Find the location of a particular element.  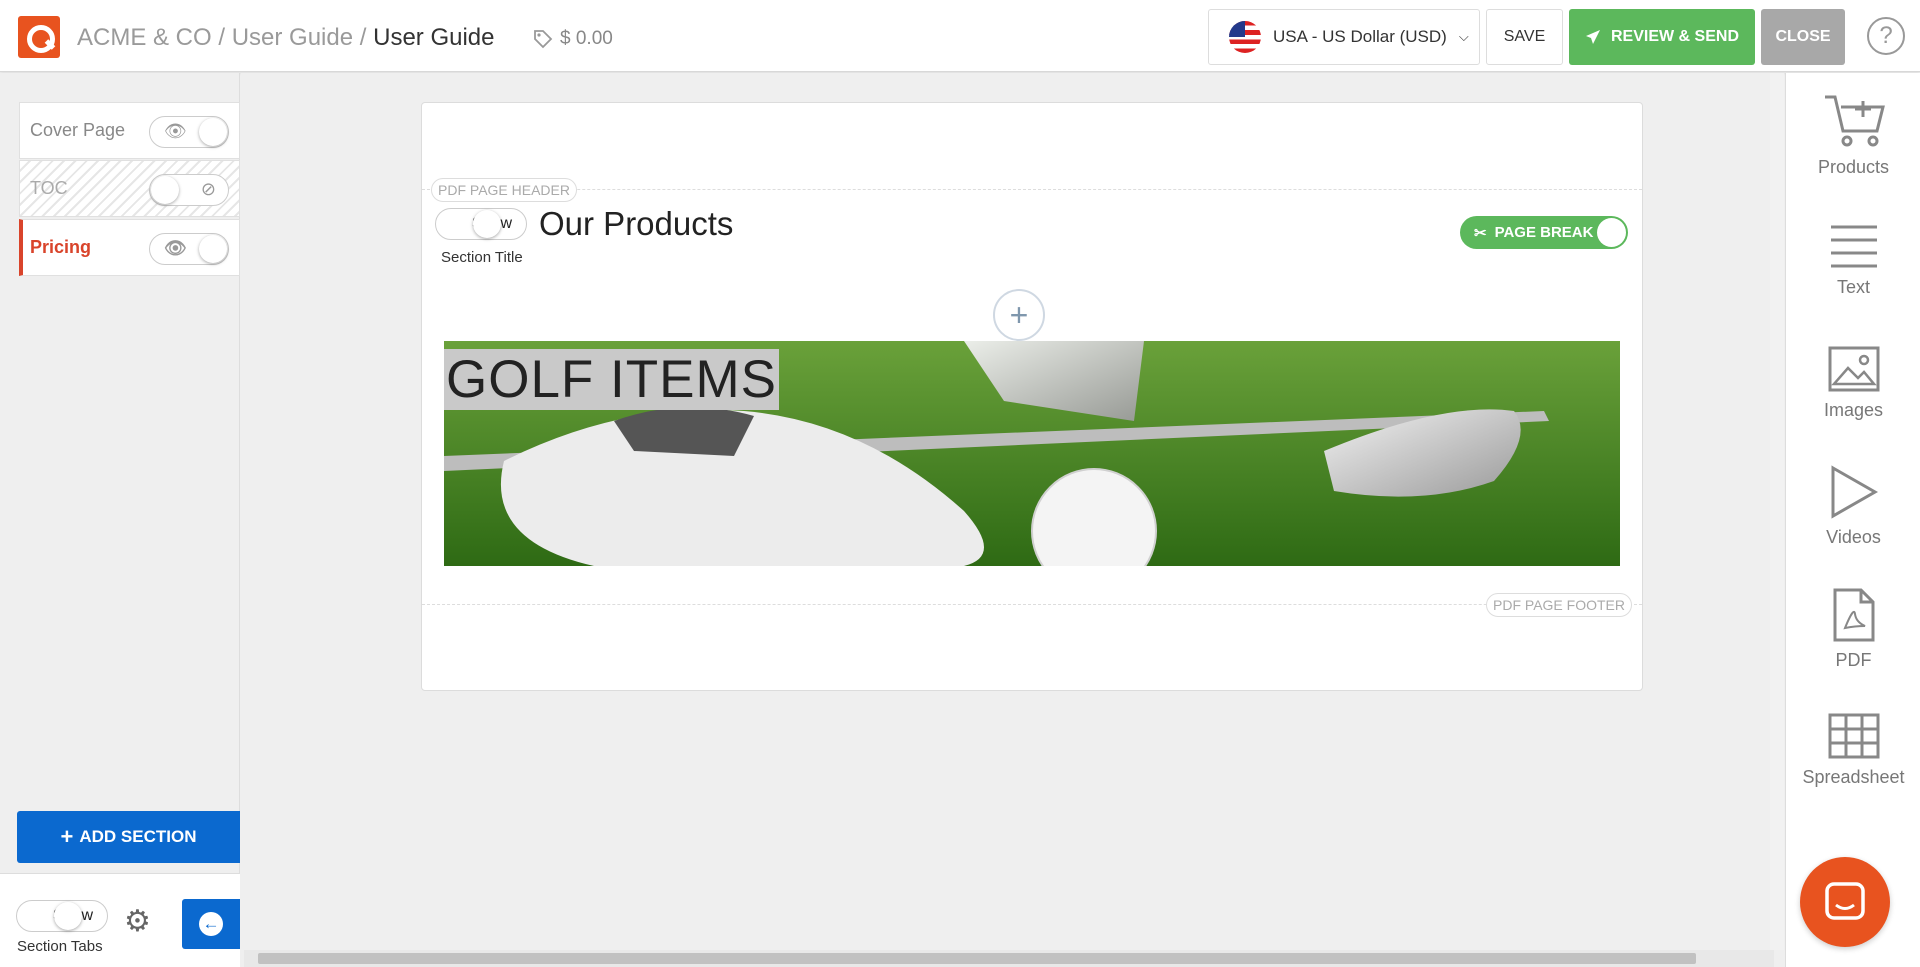

image-icon is located at coordinates (1853, 369).